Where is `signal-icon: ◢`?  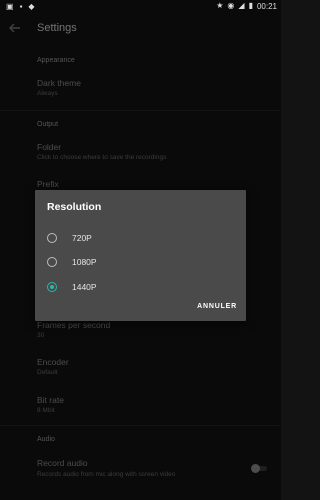
signal-icon: ◢ is located at coordinates (241, 5).